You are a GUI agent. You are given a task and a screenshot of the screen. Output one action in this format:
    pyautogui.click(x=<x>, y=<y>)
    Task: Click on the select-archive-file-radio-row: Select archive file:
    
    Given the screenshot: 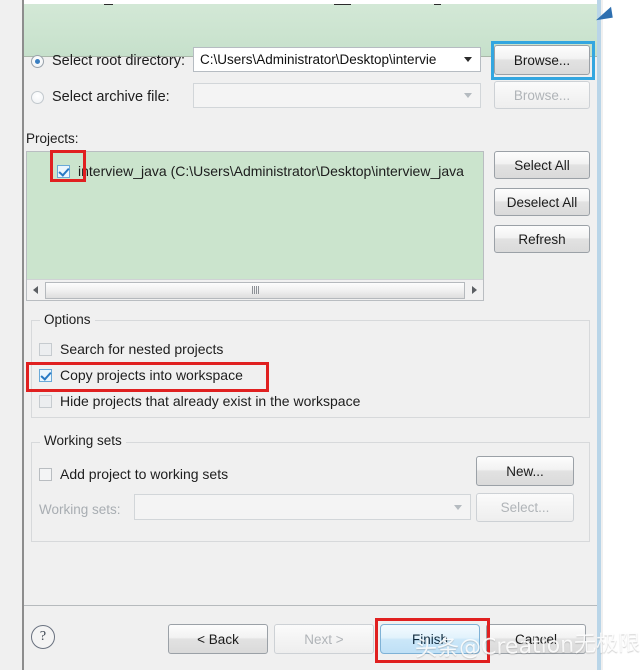 What is the action you would take?
    pyautogui.click(x=100, y=97)
    